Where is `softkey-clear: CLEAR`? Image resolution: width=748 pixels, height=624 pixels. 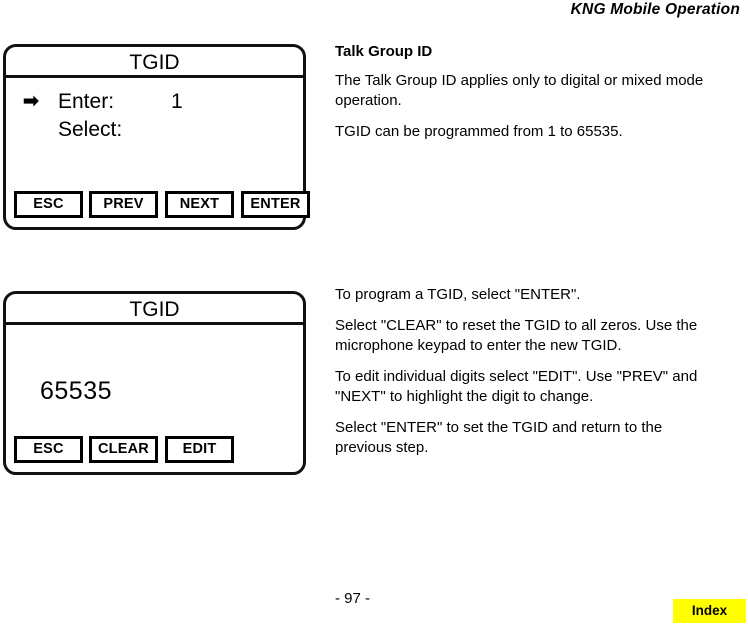 softkey-clear: CLEAR is located at coordinates (123, 449).